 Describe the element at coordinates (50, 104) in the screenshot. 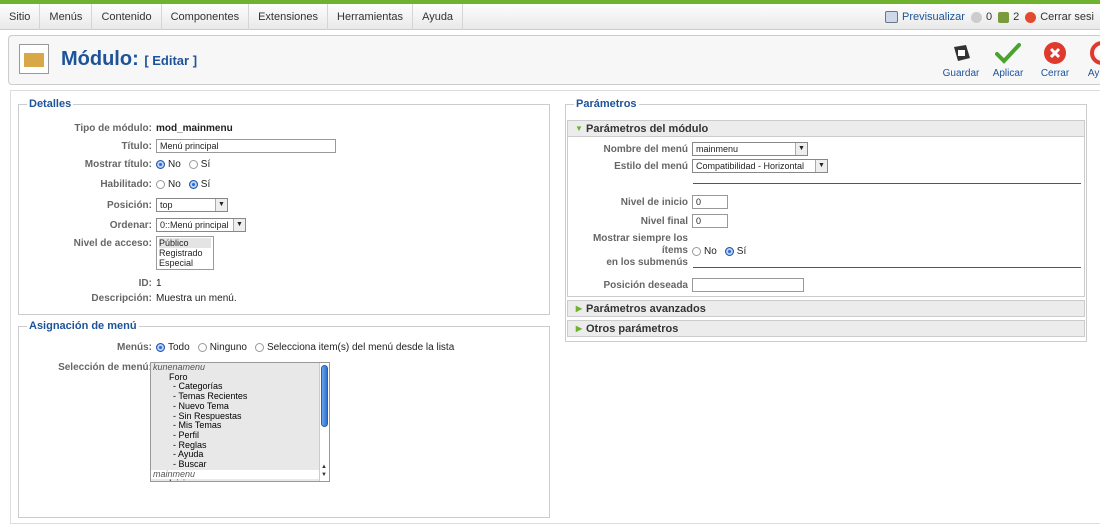

I see `details-legend: Detalles` at that location.